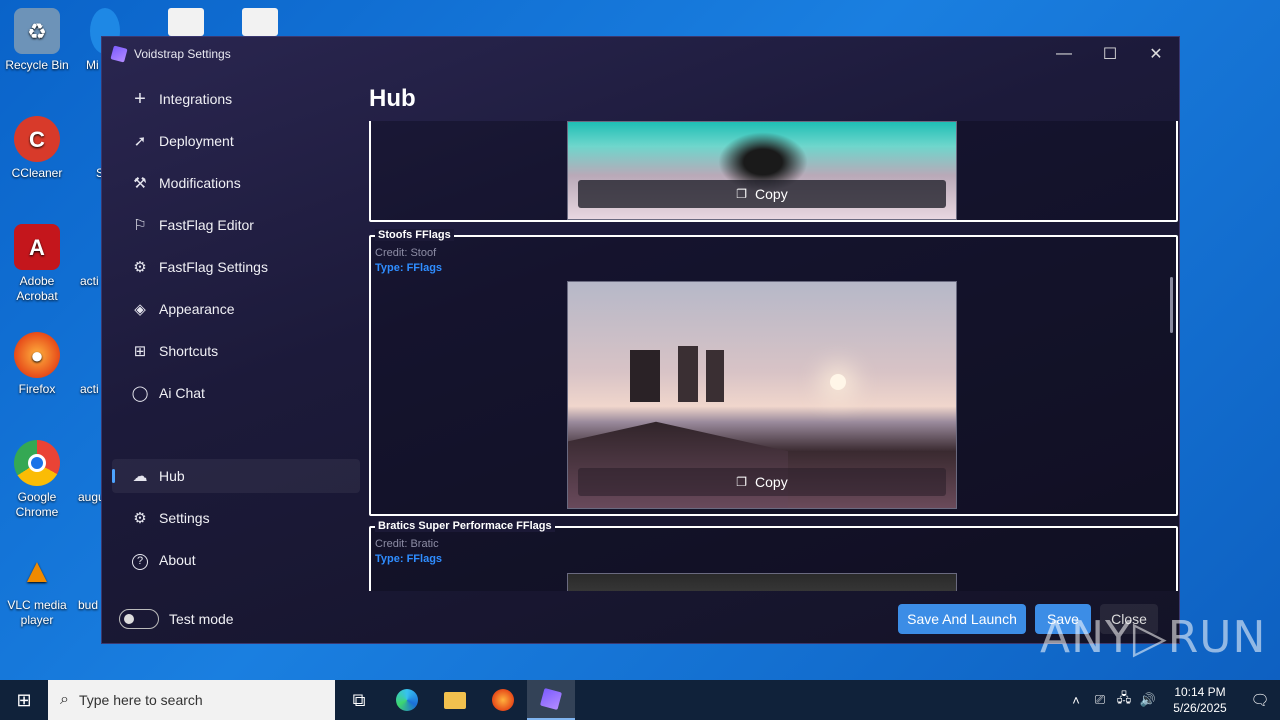 Image resolution: width=1280 pixels, height=720 pixels. I want to click on taskbar-clock: 10:14 PM 5/26/2025, so click(1200, 700).